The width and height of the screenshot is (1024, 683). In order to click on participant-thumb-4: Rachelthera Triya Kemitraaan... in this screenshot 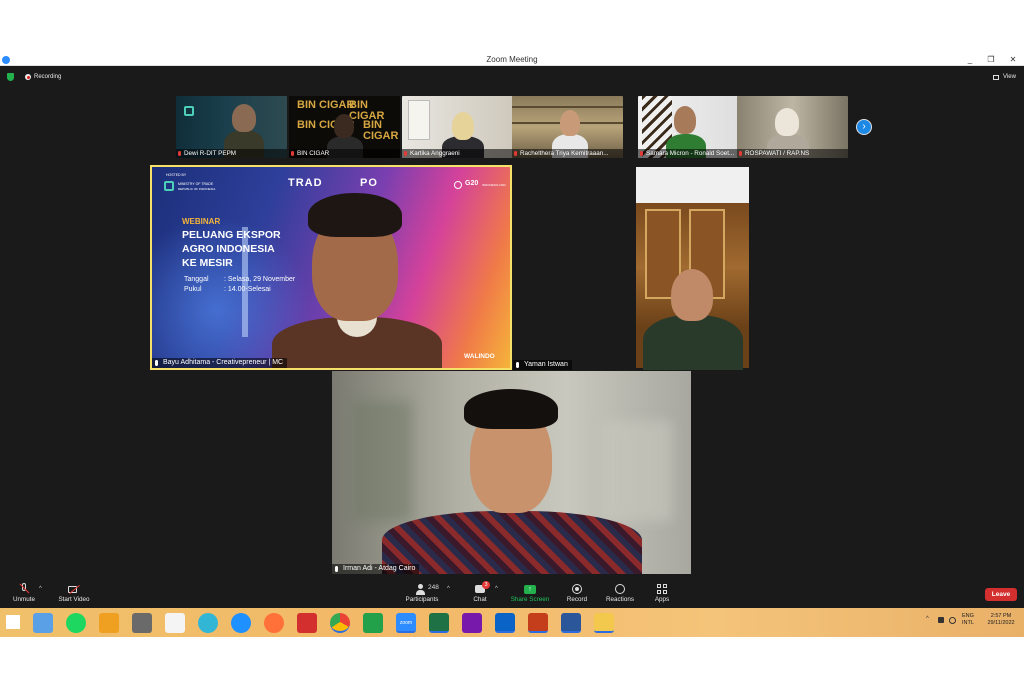, I will do `click(567, 127)`.